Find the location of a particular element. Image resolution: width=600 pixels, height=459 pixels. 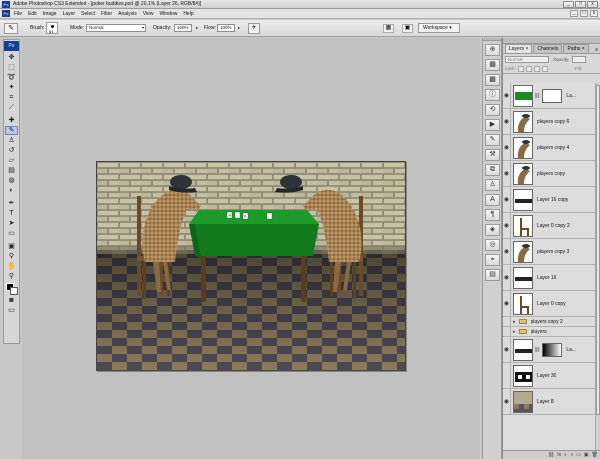

layer-row: ◉ players copy is located at coordinates (551, 174).